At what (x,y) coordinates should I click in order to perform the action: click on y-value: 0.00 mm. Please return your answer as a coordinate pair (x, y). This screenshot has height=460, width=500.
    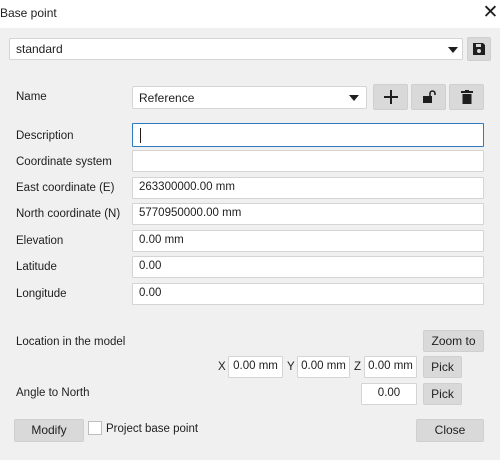
    Looking at the image, I should click on (323, 366).